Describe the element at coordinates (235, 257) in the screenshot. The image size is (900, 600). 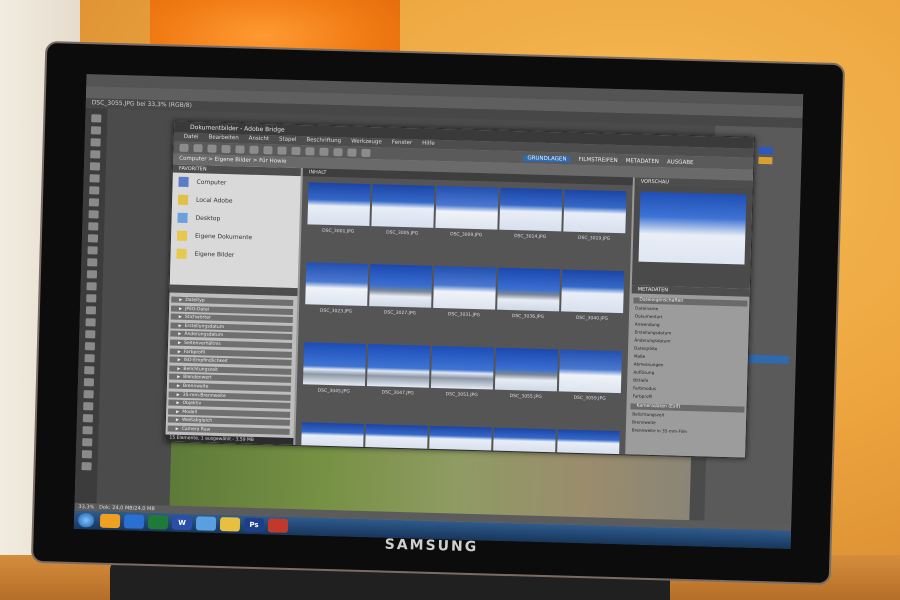
I see `favorite-item: Eigene Bilder` at that location.